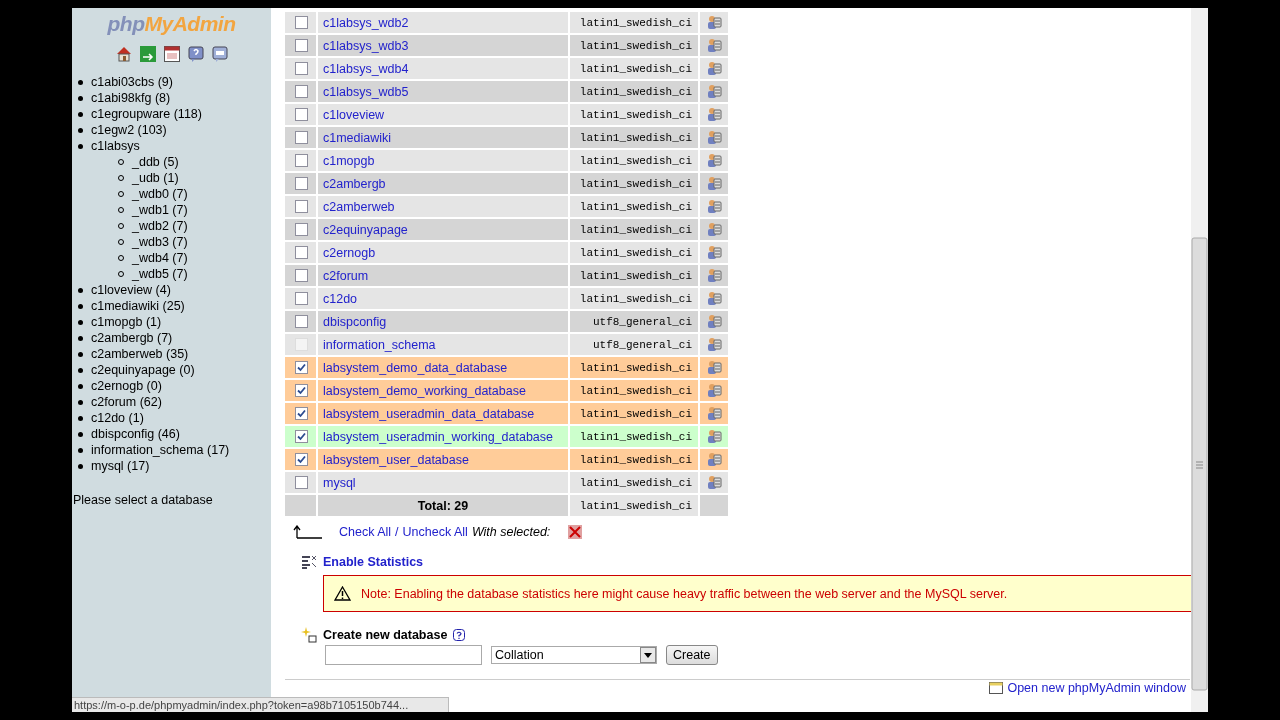 This screenshot has height=720, width=1280. What do you see at coordinates (575, 532) in the screenshot?
I see `drop-icon` at bounding box center [575, 532].